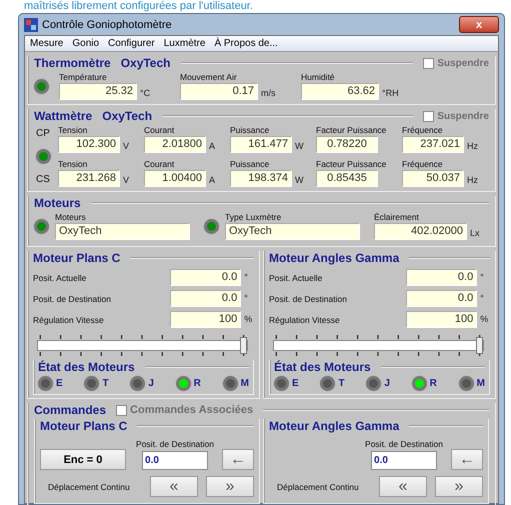 This screenshot has width=511, height=505. I want to click on app-icon, so click(31, 25).